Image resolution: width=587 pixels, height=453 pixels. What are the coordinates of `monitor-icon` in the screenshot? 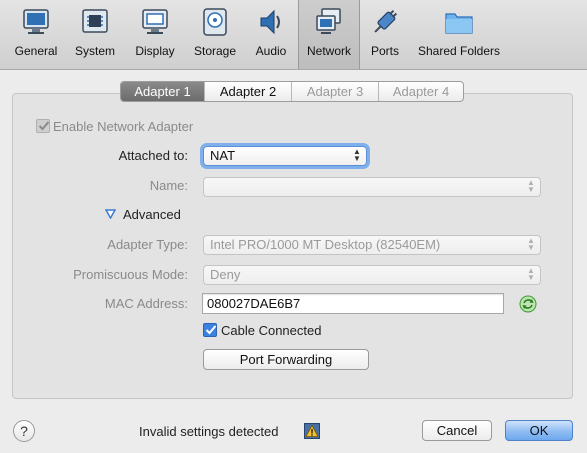 It's located at (36, 21).